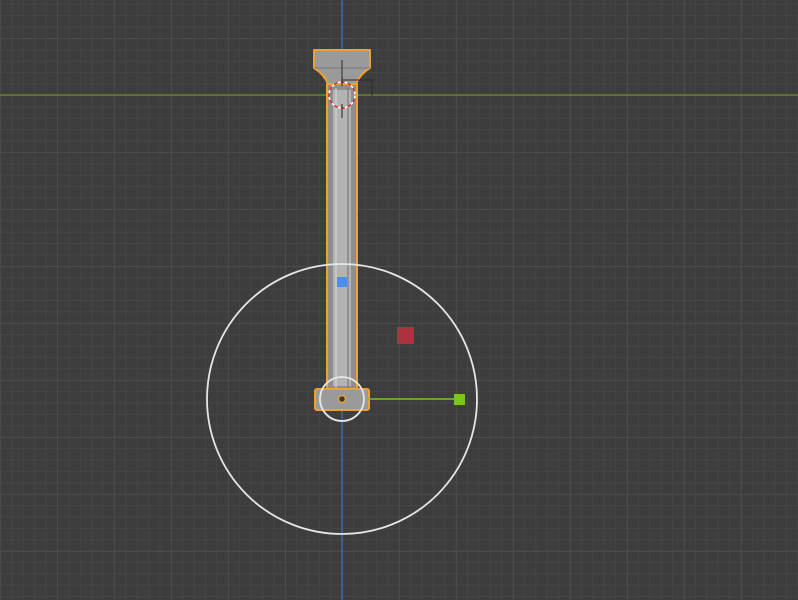 The height and width of the screenshot is (600, 798). What do you see at coordinates (405, 335) in the screenshot?
I see `gizmo-plane-handle` at bounding box center [405, 335].